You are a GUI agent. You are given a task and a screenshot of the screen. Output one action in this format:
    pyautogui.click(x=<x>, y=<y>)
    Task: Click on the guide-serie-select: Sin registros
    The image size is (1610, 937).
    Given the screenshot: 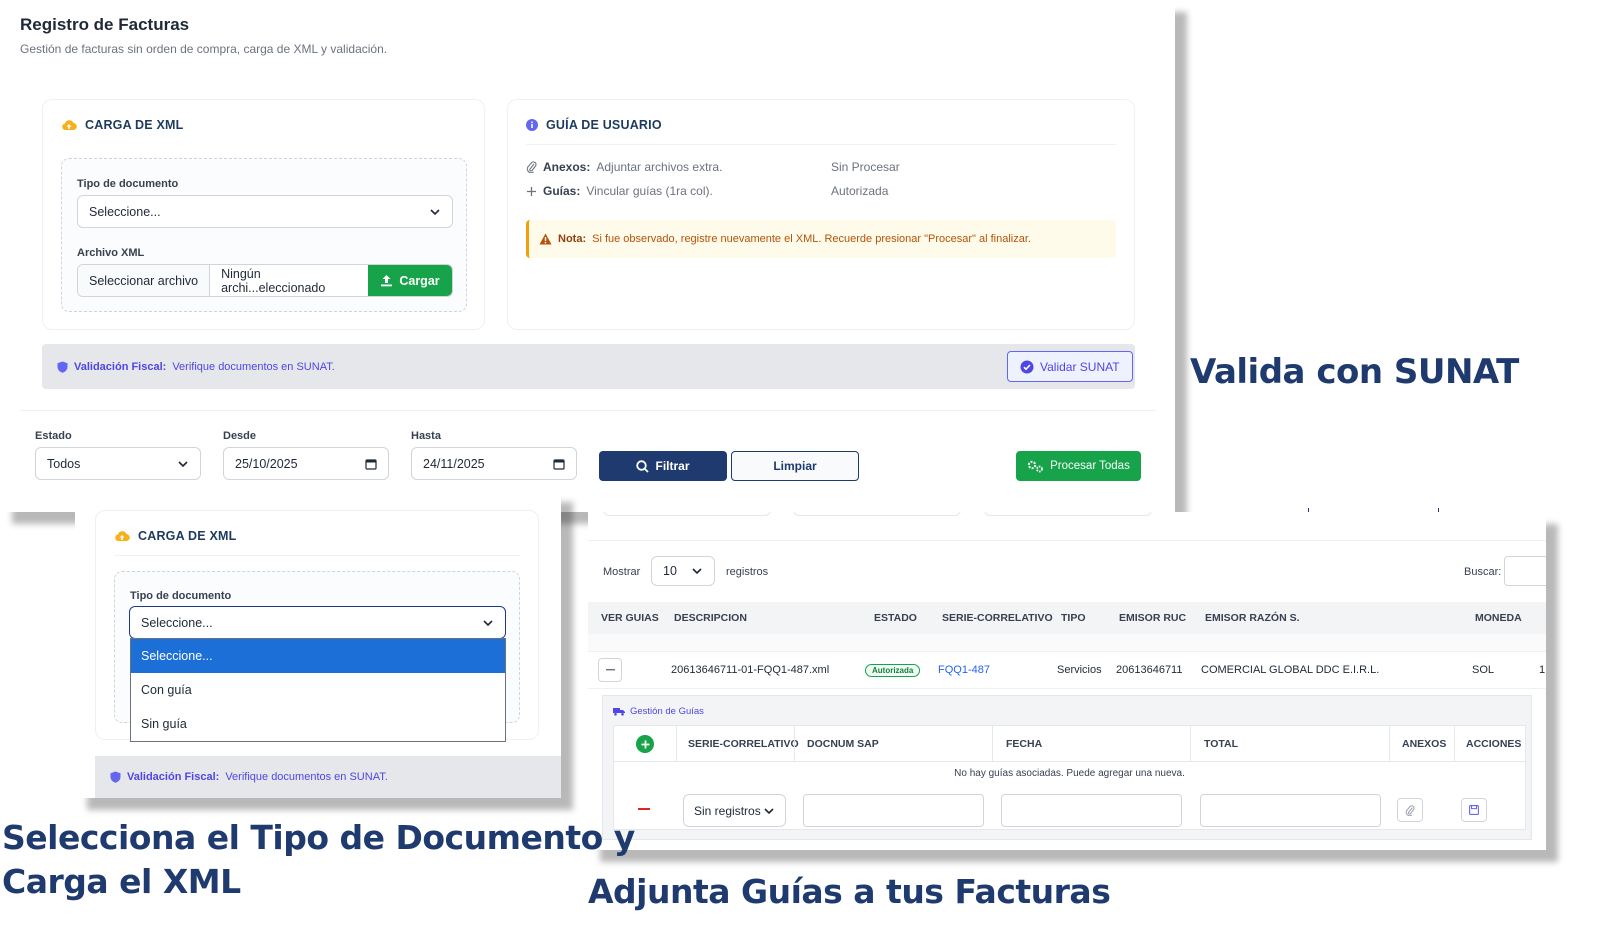 What is the action you would take?
    pyautogui.click(x=734, y=810)
    